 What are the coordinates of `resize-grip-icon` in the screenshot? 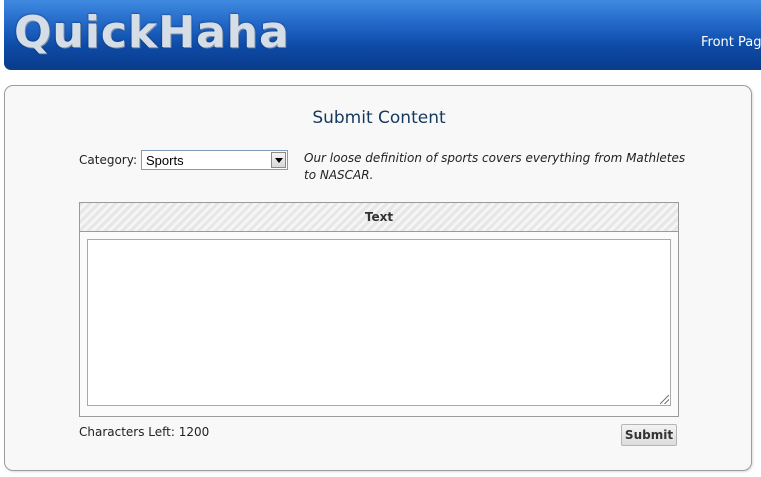 It's located at (664, 399).